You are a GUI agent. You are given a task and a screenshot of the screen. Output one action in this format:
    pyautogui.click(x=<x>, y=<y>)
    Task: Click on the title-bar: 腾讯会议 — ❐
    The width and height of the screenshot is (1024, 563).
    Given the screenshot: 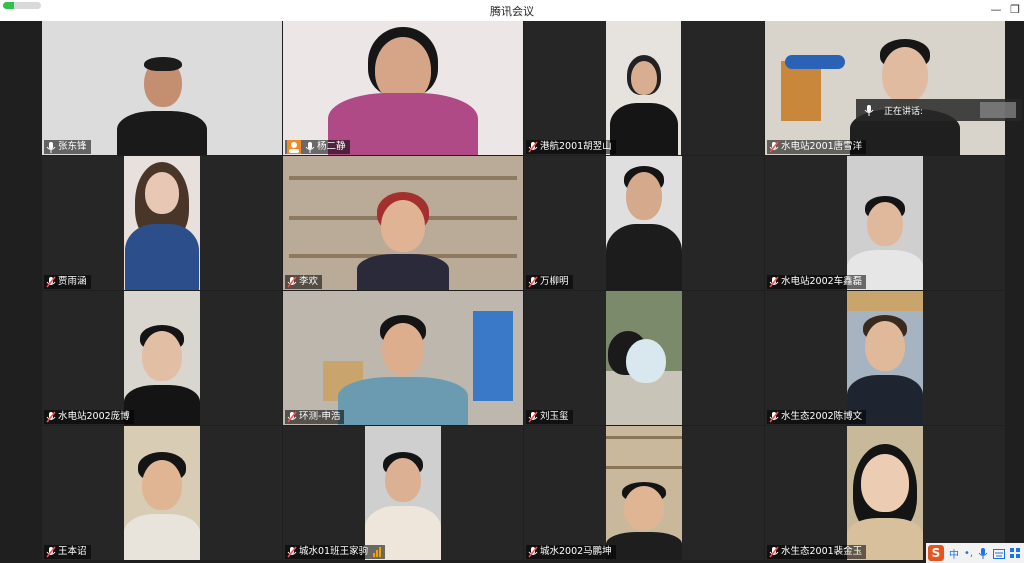 What is the action you would take?
    pyautogui.click(x=512, y=11)
    